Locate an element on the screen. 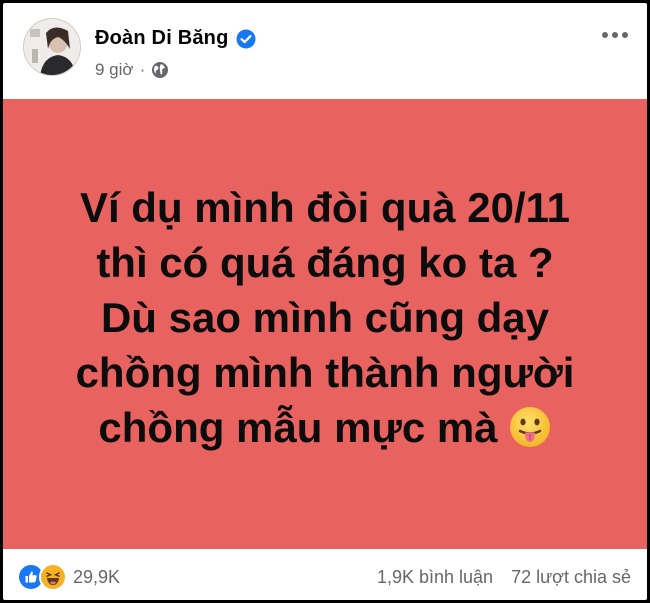  share-count: 72 lượt chia sẻ is located at coordinates (571, 577).